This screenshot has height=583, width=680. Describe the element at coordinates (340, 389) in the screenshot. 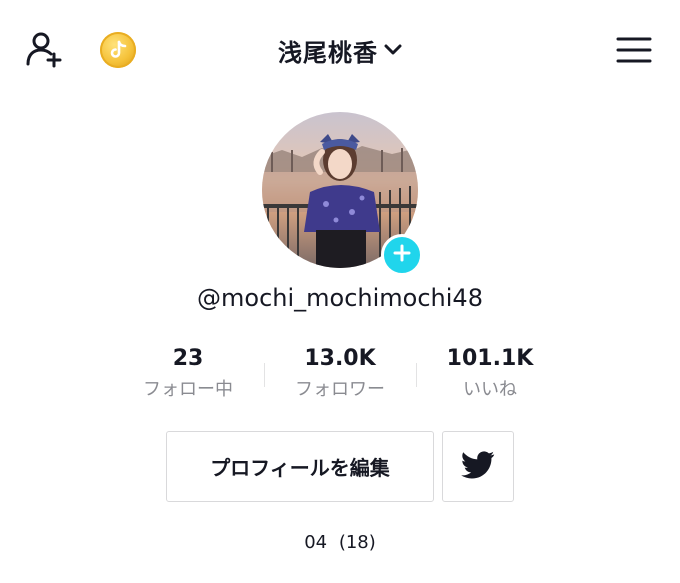

I see `stat-label: フォロワー` at that location.